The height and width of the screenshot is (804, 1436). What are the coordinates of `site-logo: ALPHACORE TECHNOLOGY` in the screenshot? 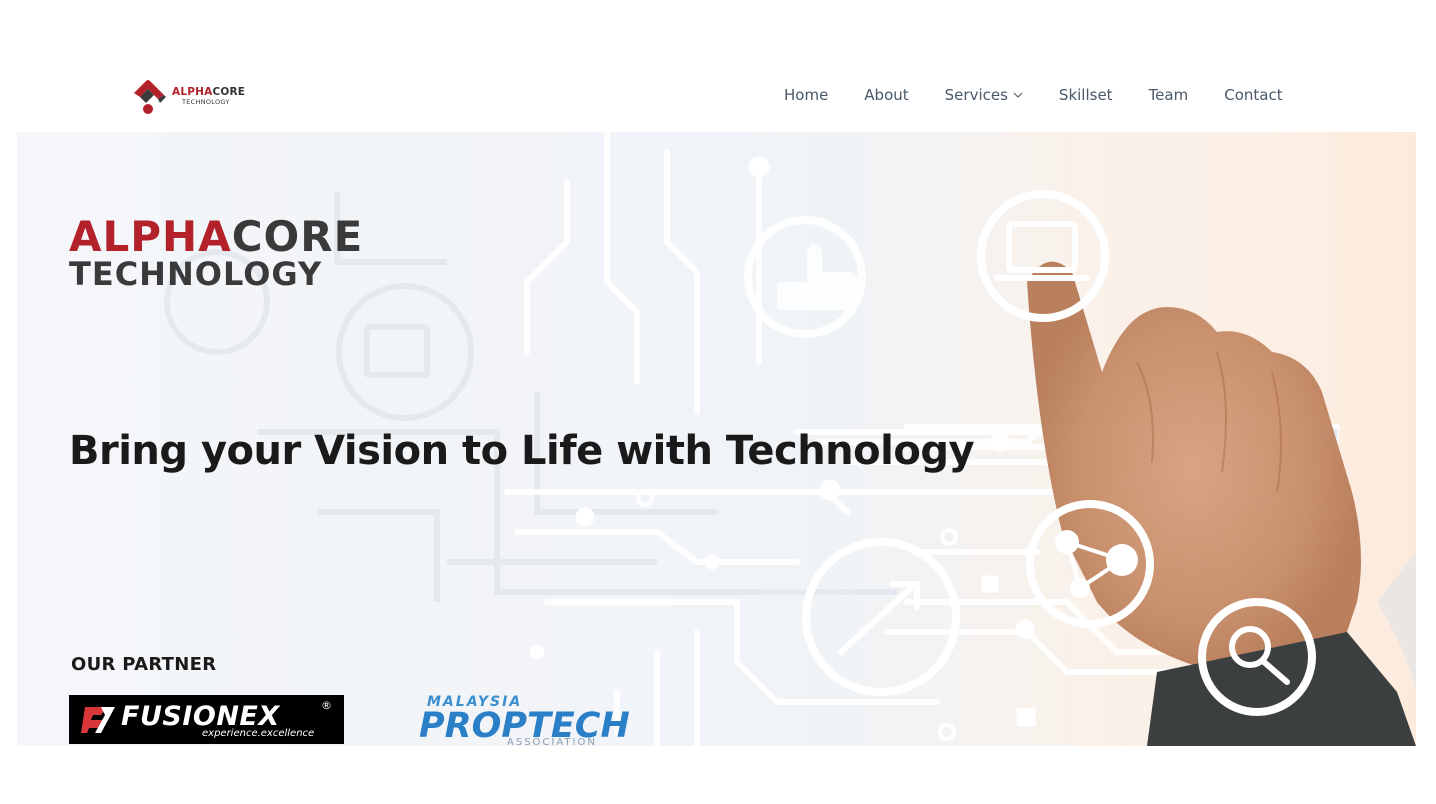 It's located at (195, 96).